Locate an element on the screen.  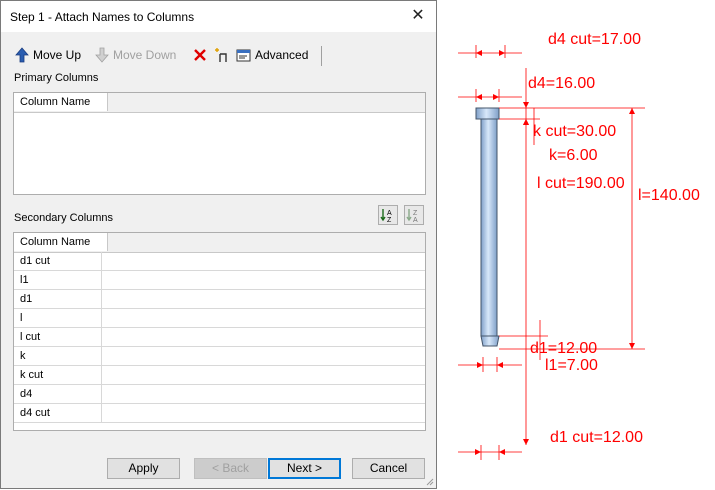
dim-label-d4: d4=16.00 is located at coordinates (562, 83).